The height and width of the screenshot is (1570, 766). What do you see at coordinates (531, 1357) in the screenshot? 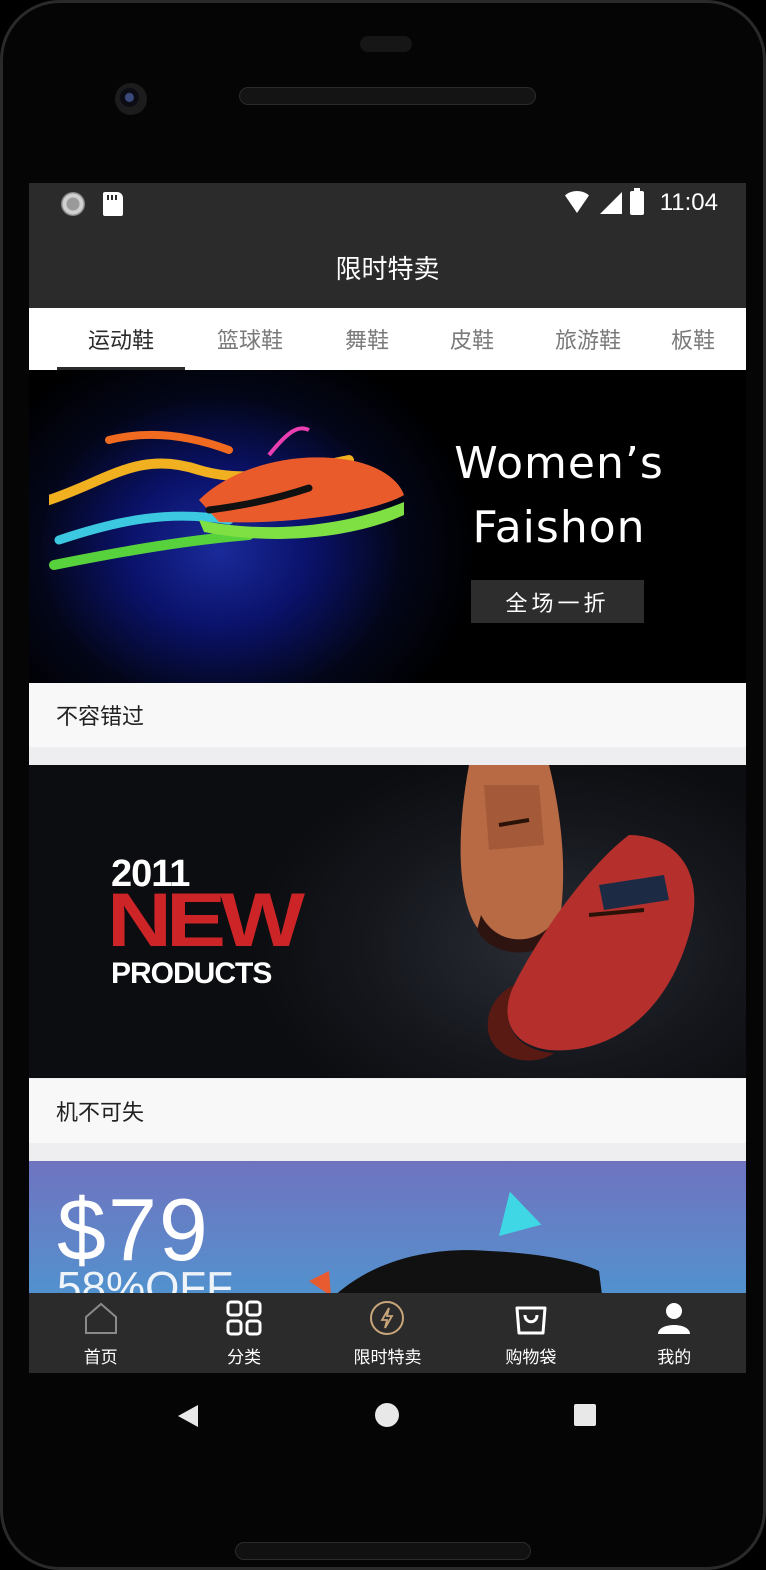
I see `nav-label: 购物袋` at bounding box center [531, 1357].